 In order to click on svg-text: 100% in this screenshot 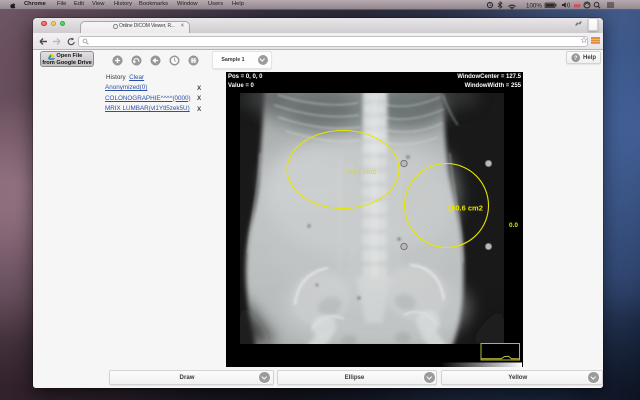, I will do `click(534, 6)`.